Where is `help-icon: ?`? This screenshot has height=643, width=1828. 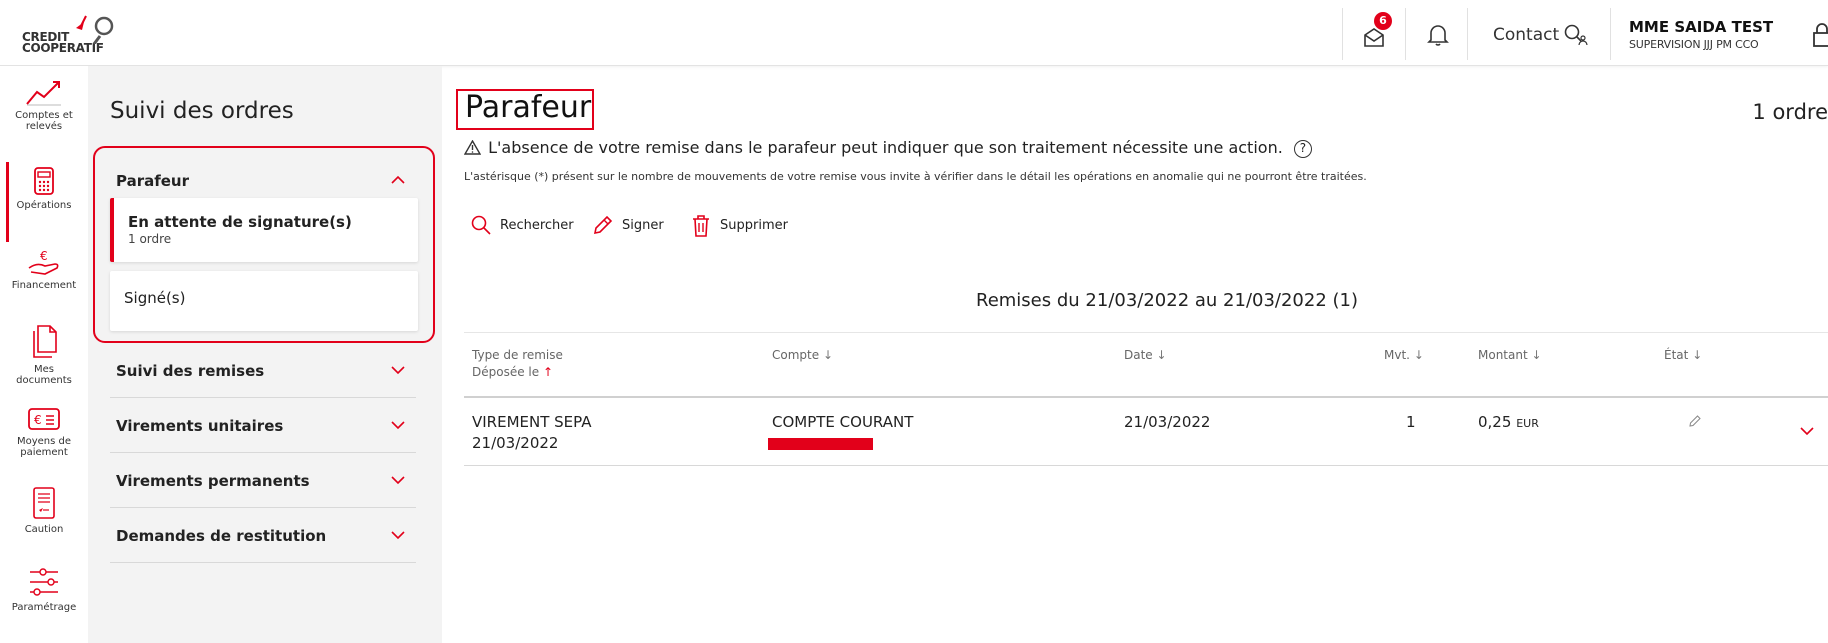
help-icon: ? is located at coordinates (1302, 149).